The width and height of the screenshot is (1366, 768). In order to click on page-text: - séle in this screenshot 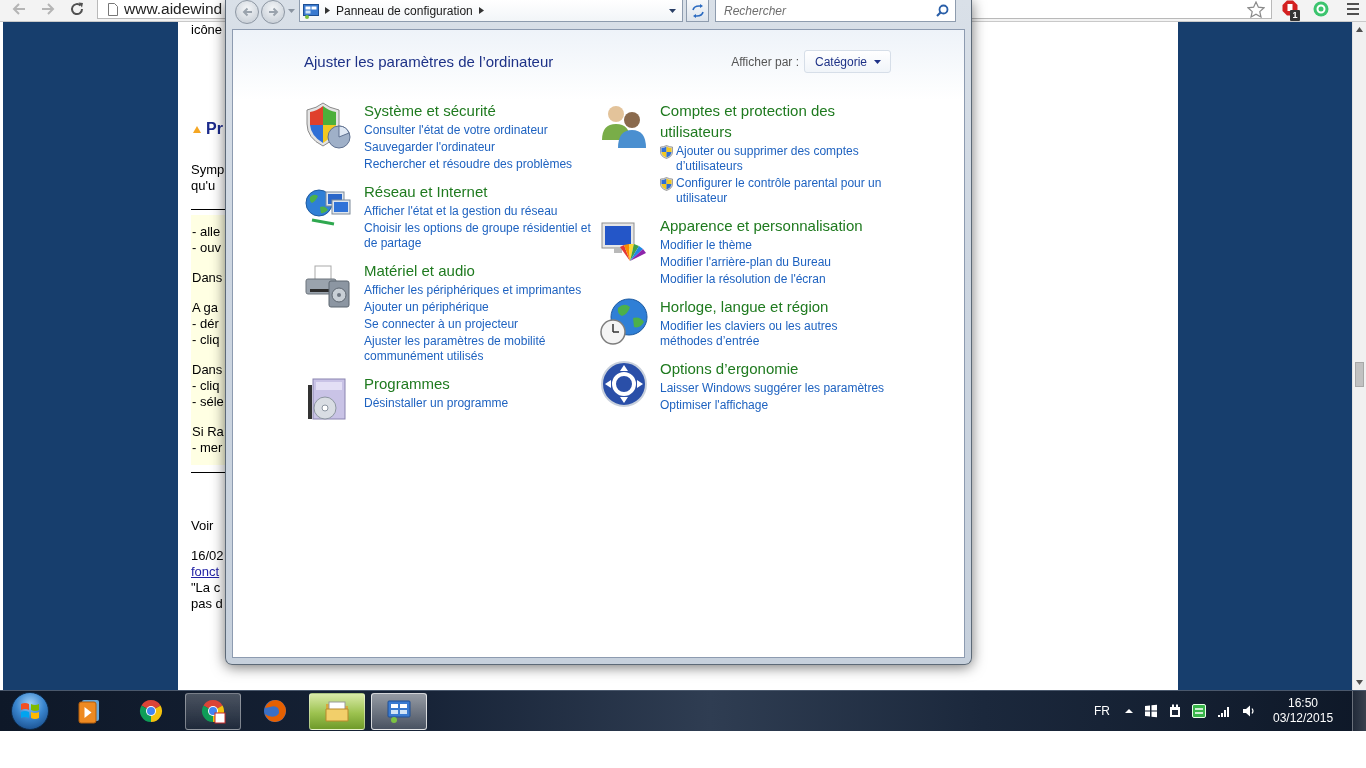, I will do `click(208, 402)`.